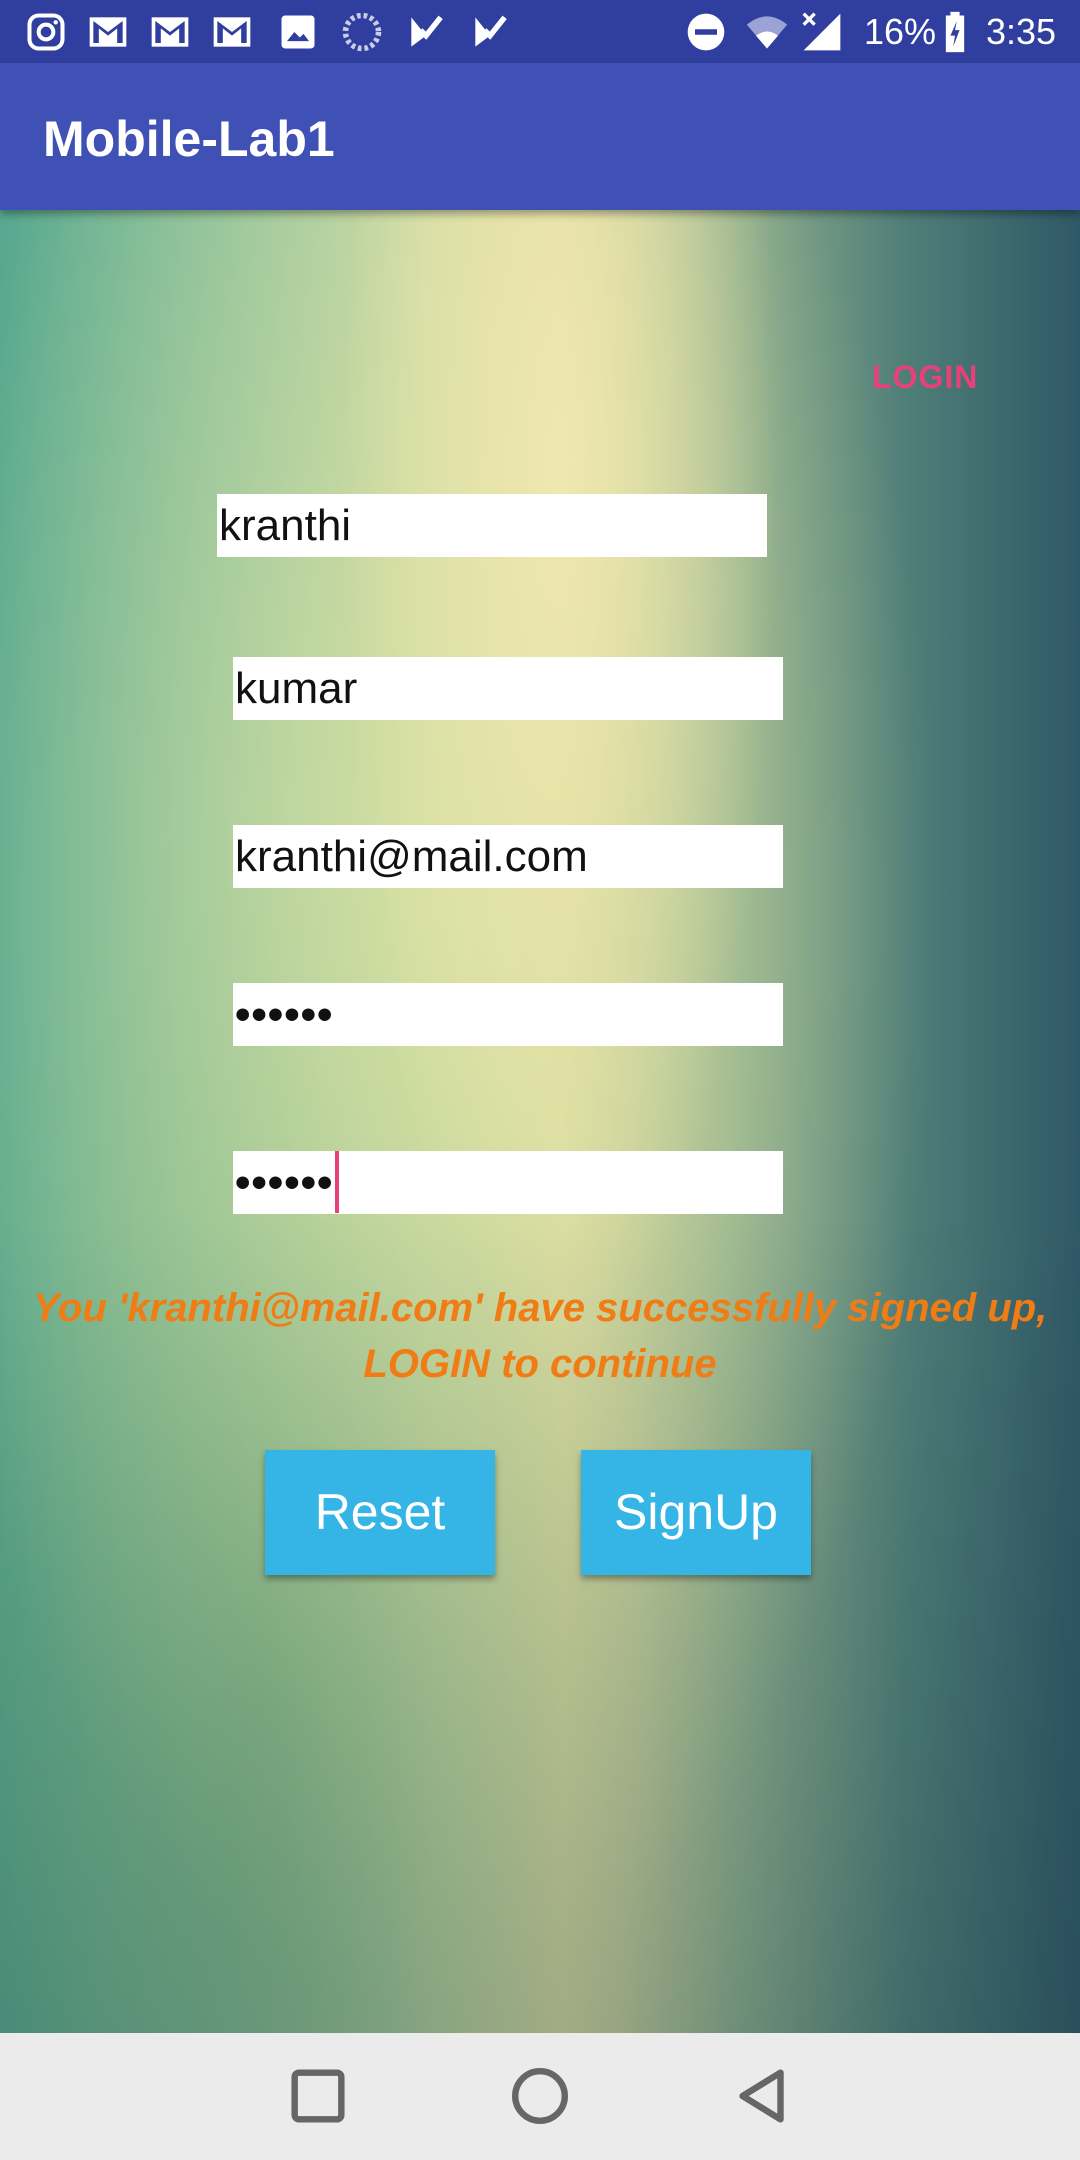  Describe the element at coordinates (767, 32) in the screenshot. I see `wifi-icon` at that location.